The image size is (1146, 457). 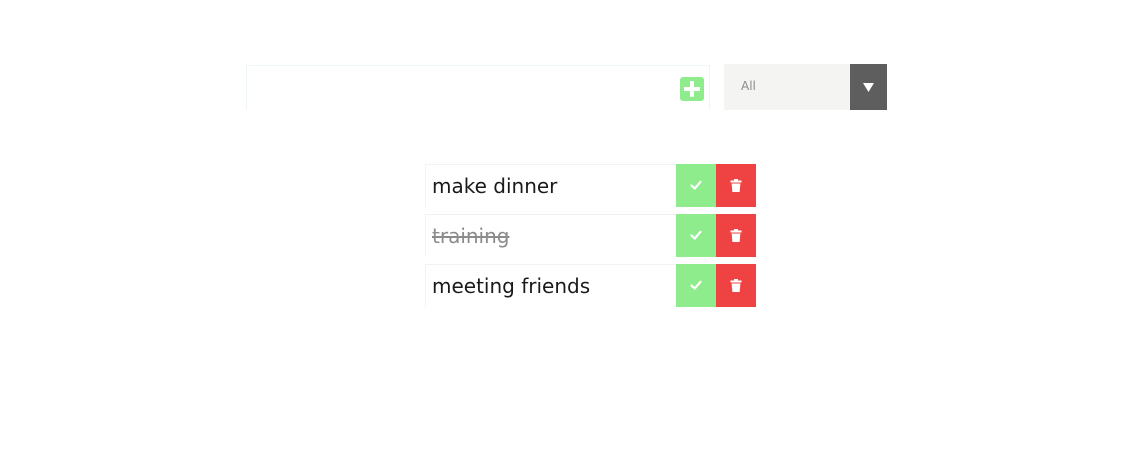 What do you see at coordinates (805, 87) in the screenshot?
I see `filter-select: All` at bounding box center [805, 87].